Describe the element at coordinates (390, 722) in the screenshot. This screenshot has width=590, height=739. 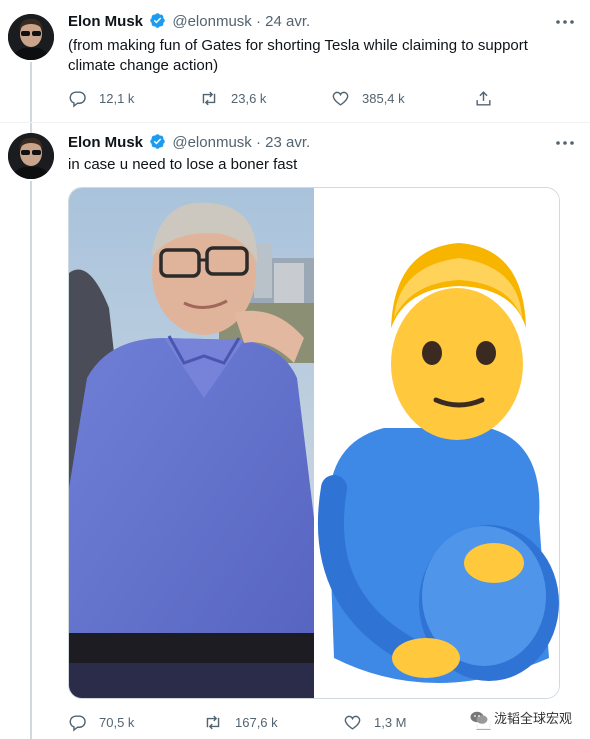
I see `like-count: 1,3 M` at that location.